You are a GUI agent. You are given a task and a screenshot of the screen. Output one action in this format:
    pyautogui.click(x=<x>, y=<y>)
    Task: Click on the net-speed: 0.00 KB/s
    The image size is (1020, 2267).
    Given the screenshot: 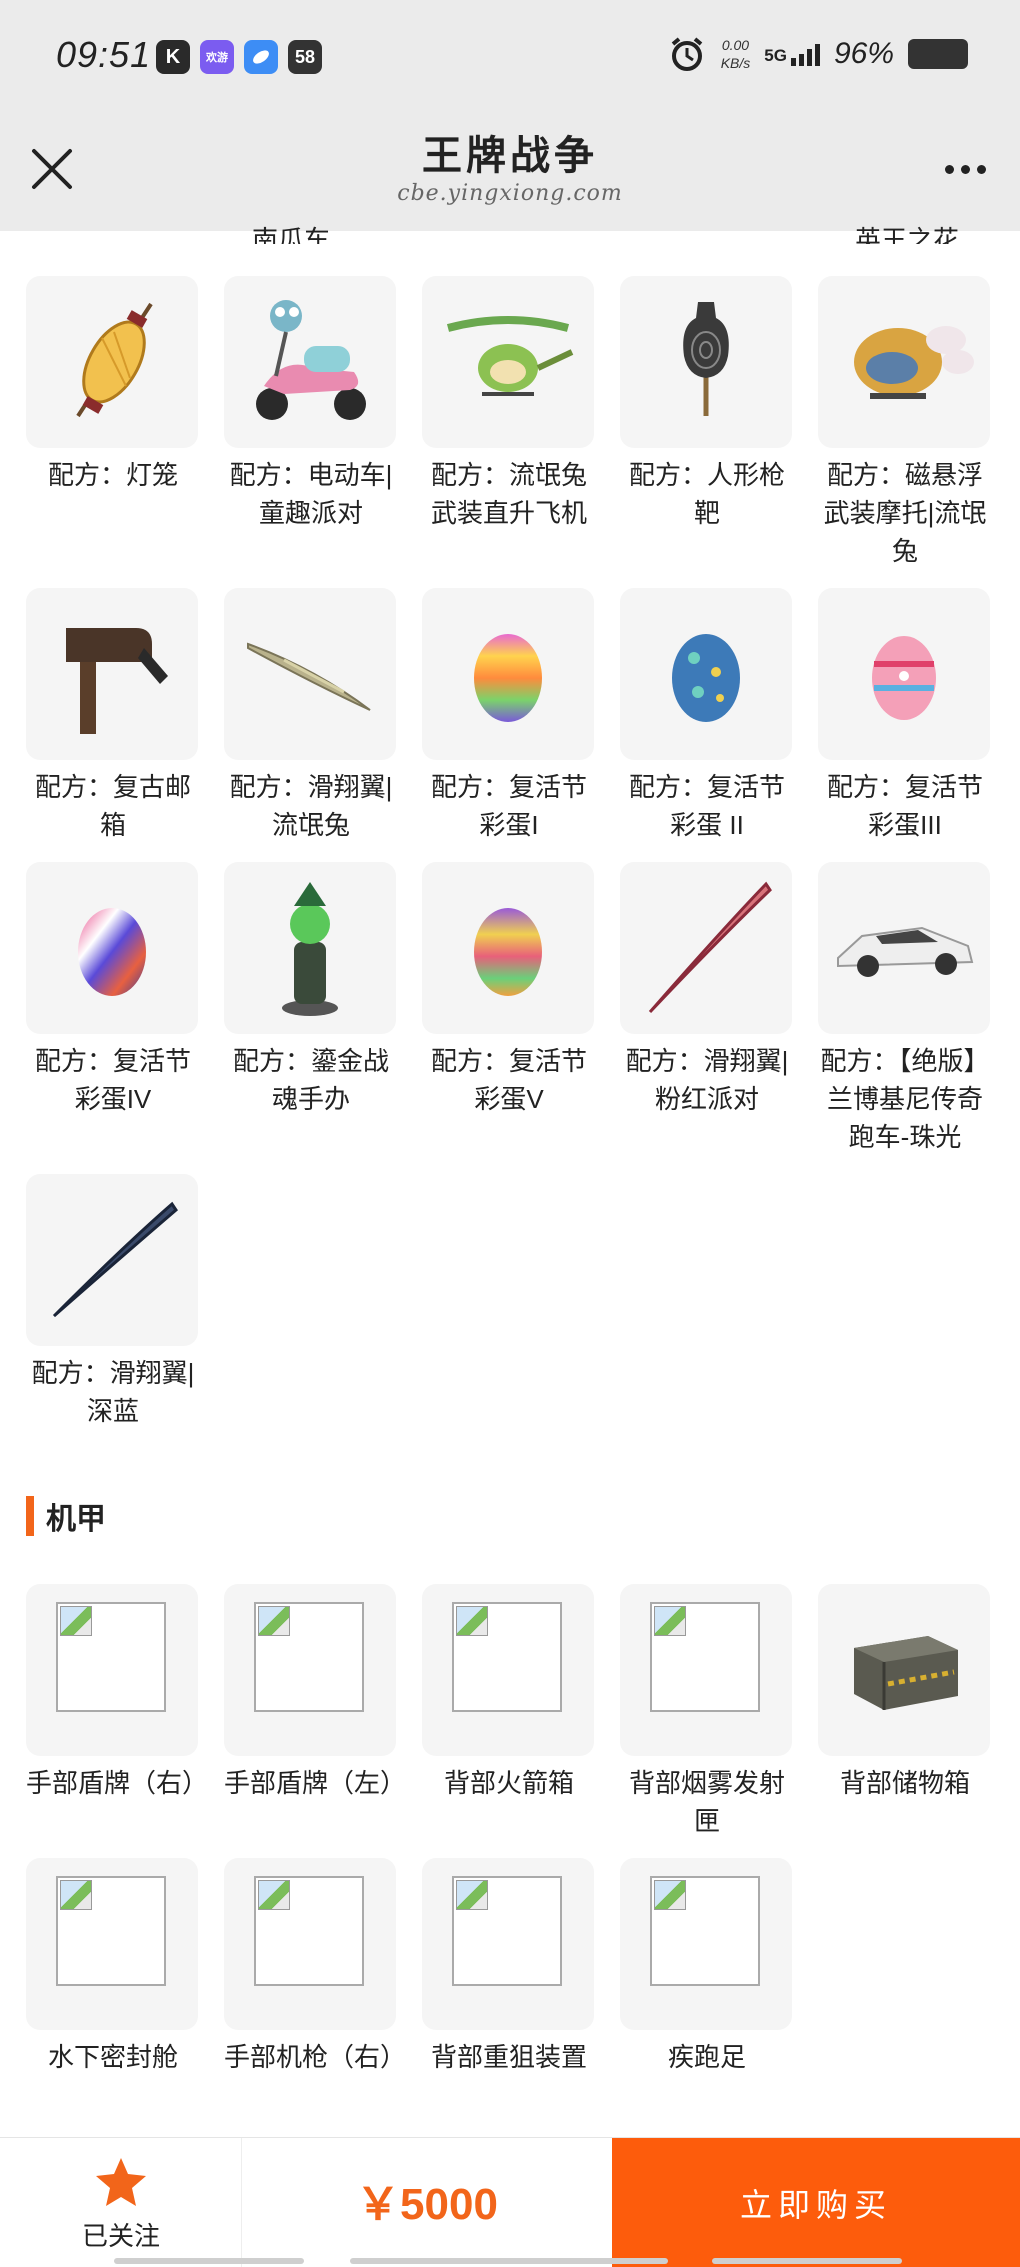 What is the action you would take?
    pyautogui.click(x=735, y=54)
    